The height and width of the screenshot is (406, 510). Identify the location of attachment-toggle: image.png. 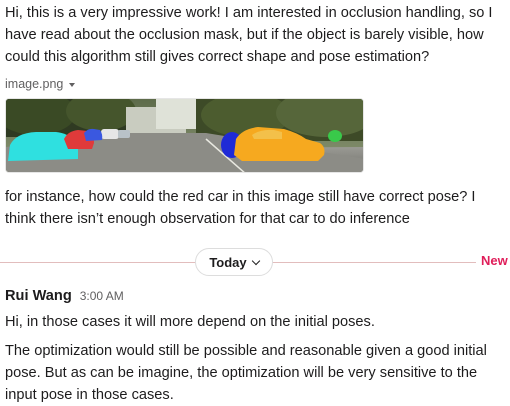
(40, 84).